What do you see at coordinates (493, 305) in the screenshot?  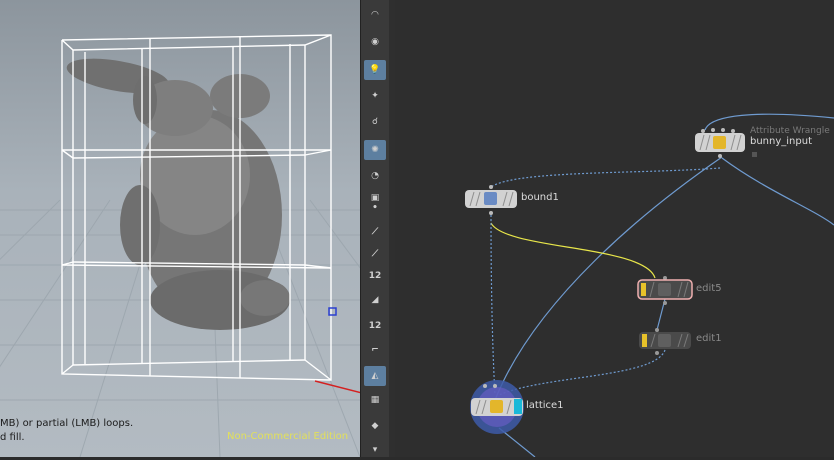 I see `wire-bound-to-lattice` at bounding box center [493, 305].